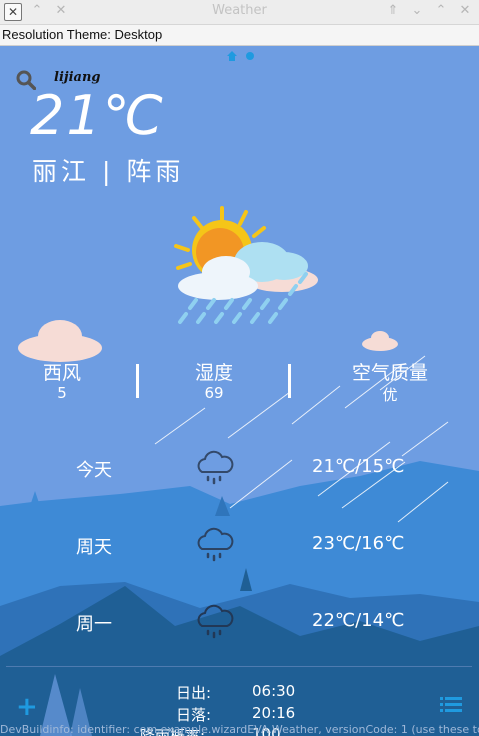 This screenshot has height=736, width=479. What do you see at coordinates (274, 713) in the screenshot?
I see `sunset-time: 20:16` at bounding box center [274, 713].